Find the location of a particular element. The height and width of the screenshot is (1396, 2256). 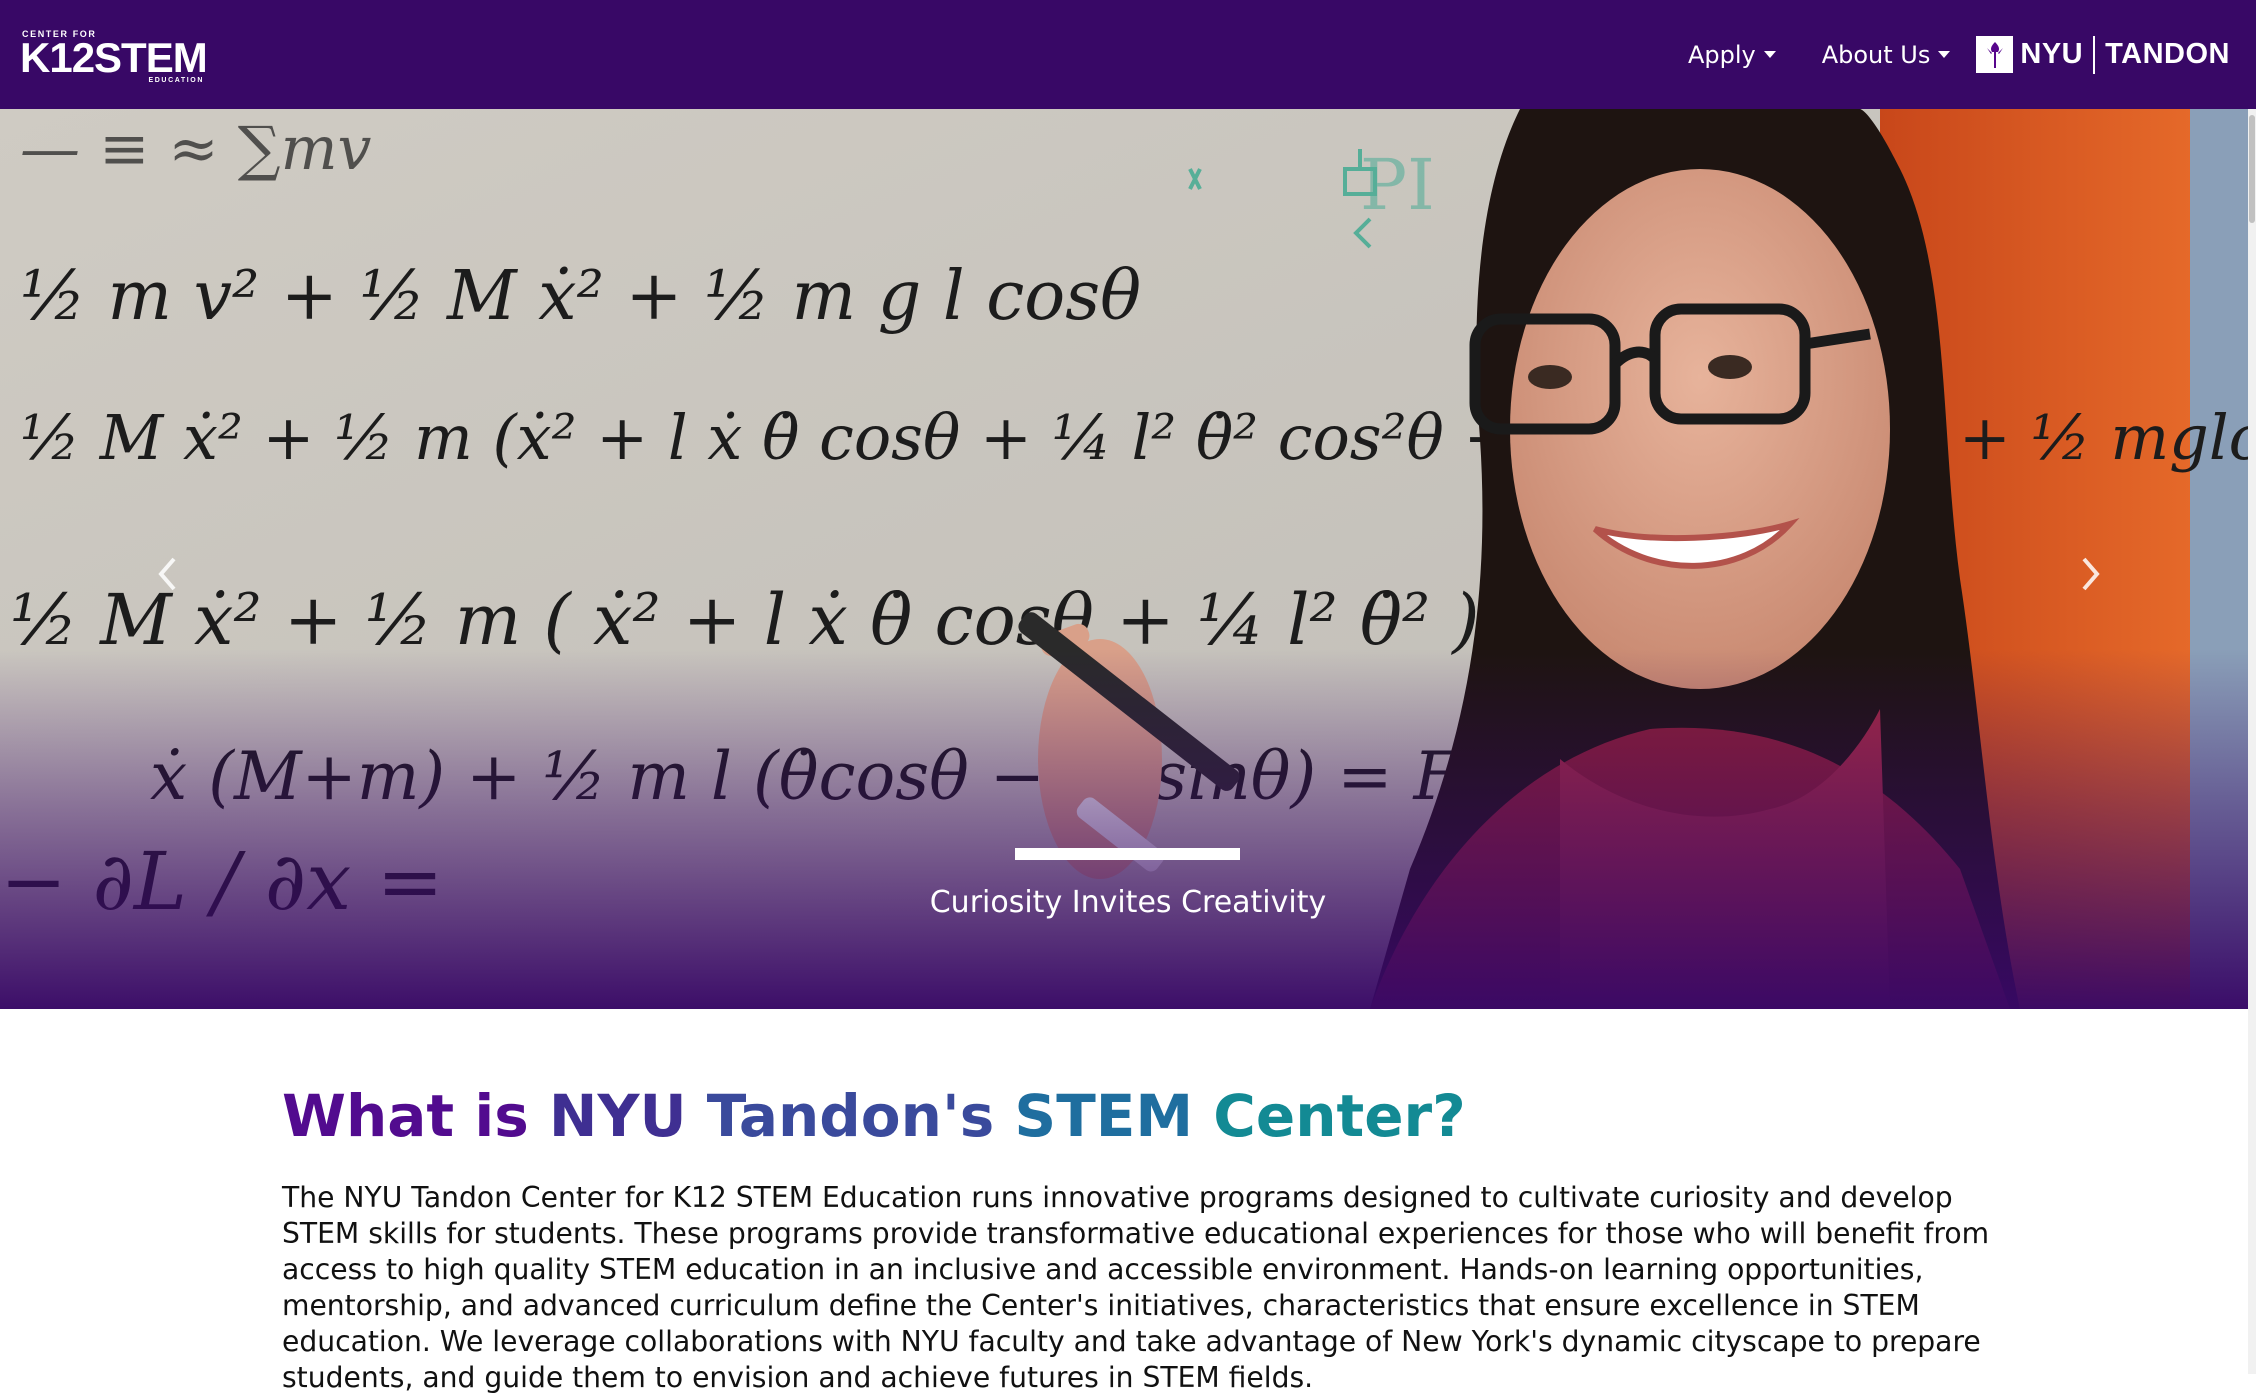

k12stem-logo: CENTER FOR K12STEM EDUCATION is located at coordinates (114, 55).